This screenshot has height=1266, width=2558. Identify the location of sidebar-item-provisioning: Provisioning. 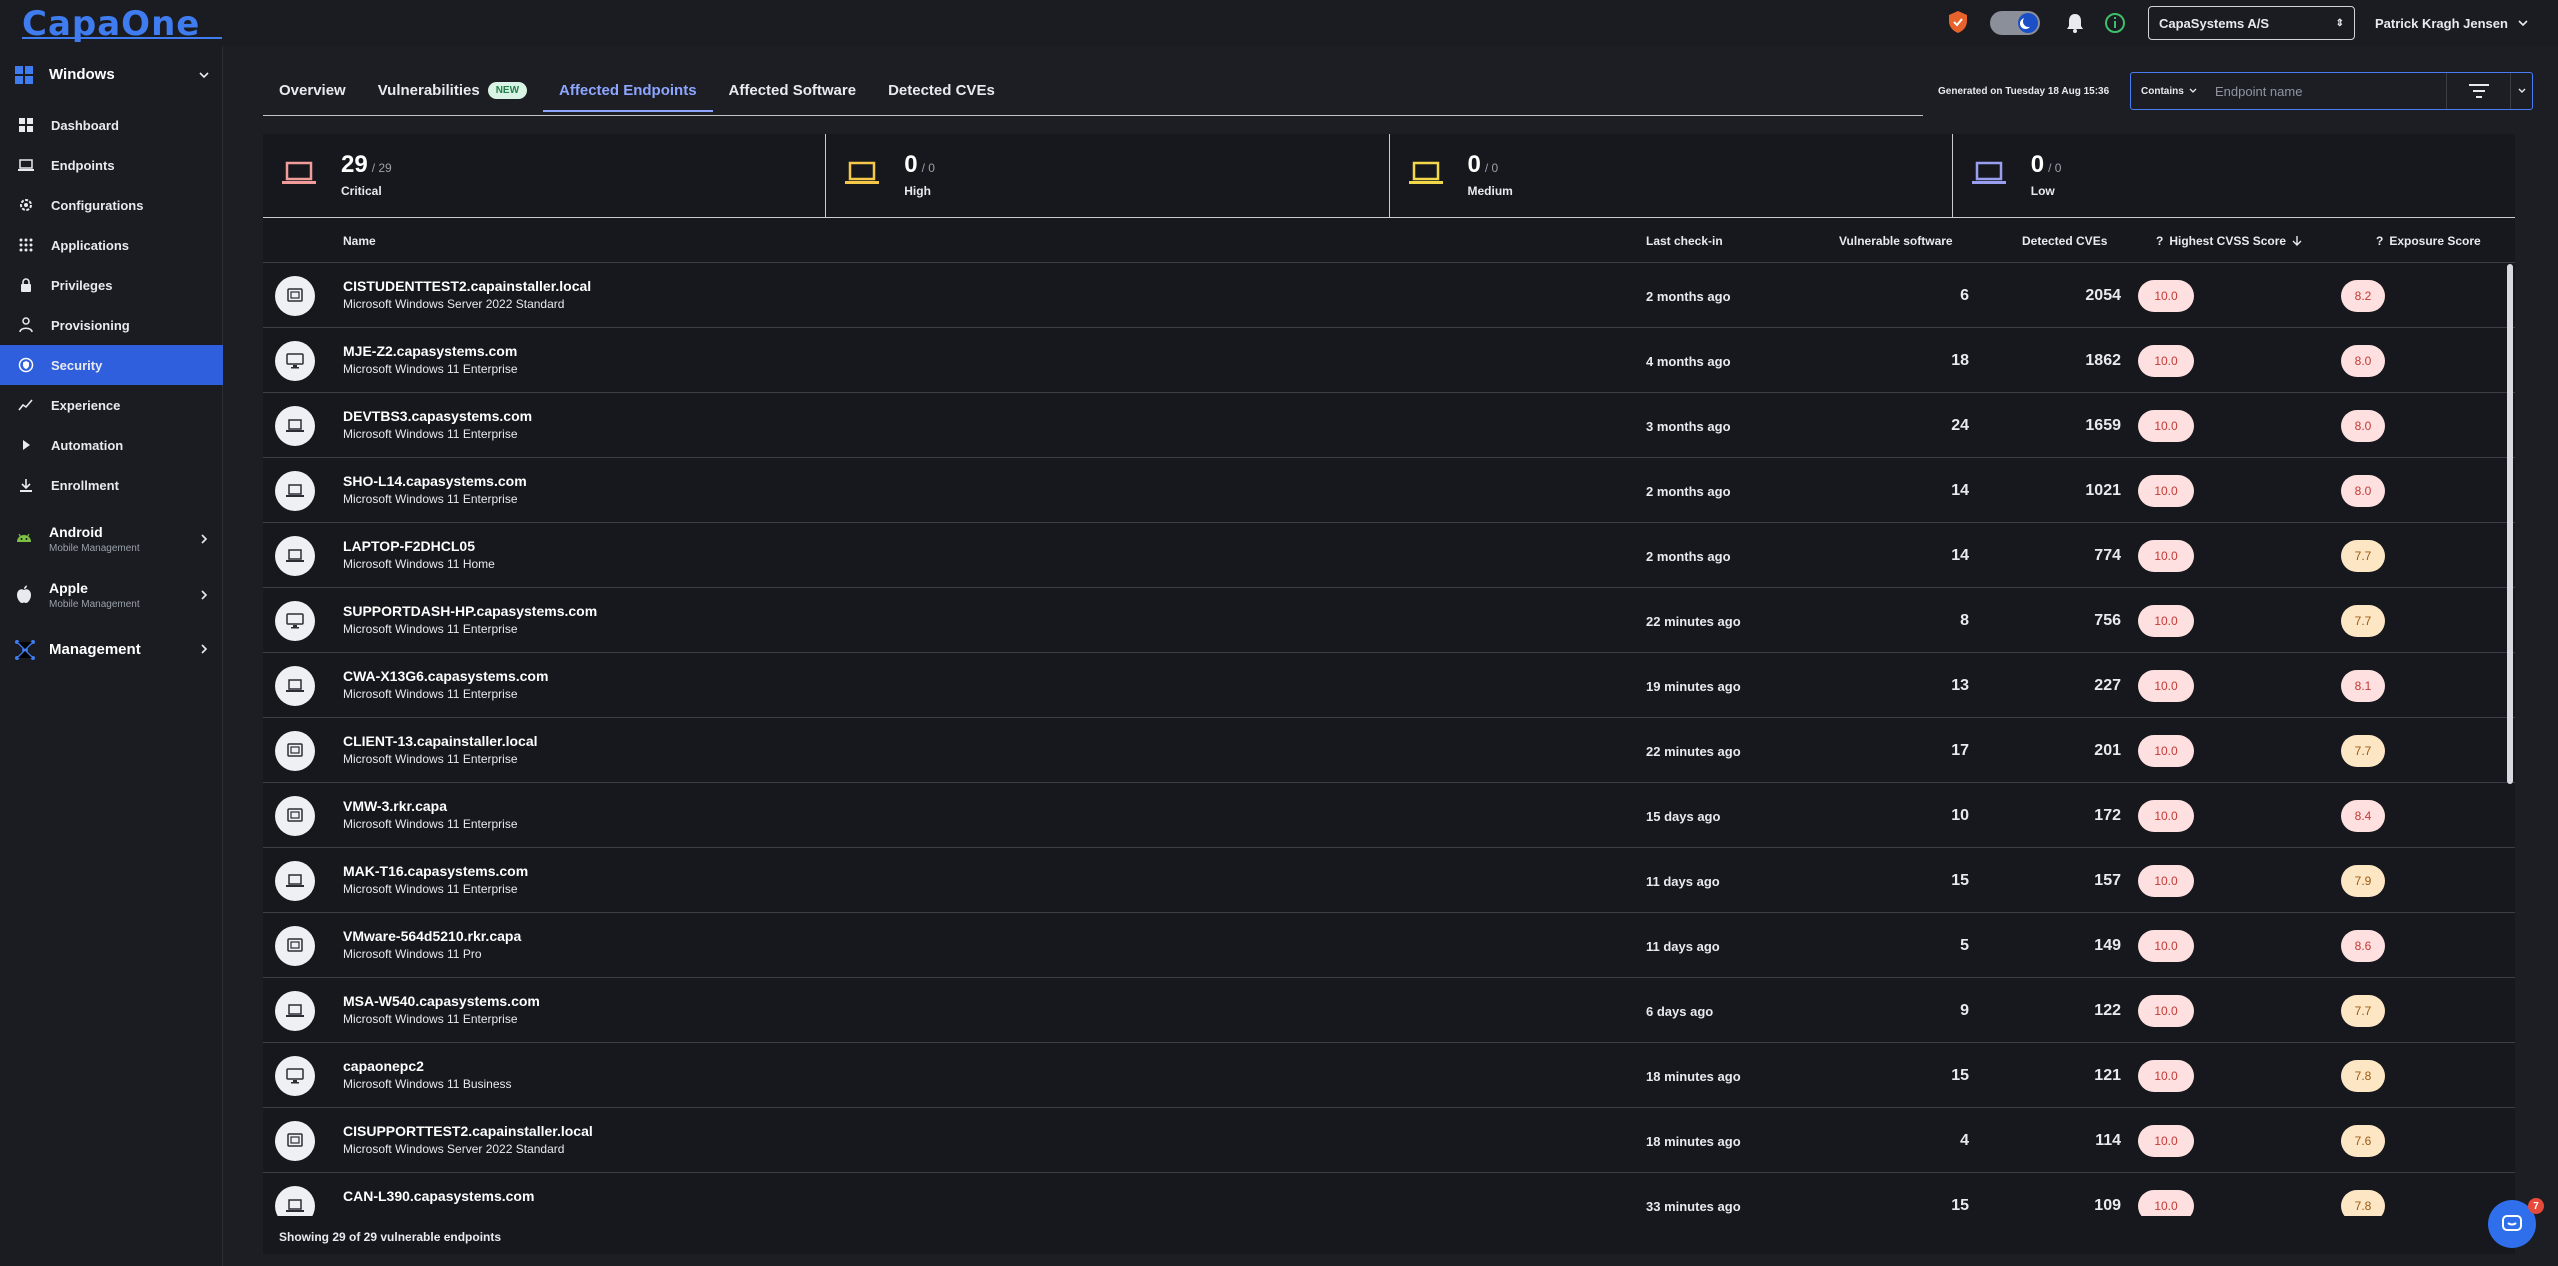
(111, 325).